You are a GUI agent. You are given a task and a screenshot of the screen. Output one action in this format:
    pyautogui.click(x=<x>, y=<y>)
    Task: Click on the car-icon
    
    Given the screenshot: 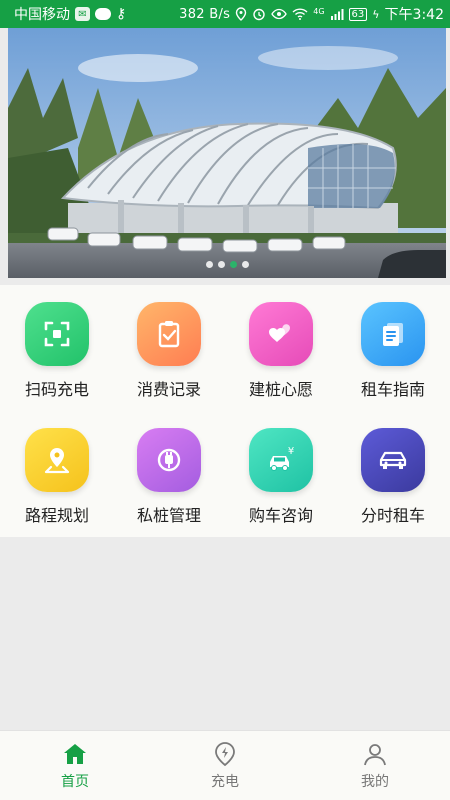 What is the action you would take?
    pyautogui.click(x=393, y=460)
    